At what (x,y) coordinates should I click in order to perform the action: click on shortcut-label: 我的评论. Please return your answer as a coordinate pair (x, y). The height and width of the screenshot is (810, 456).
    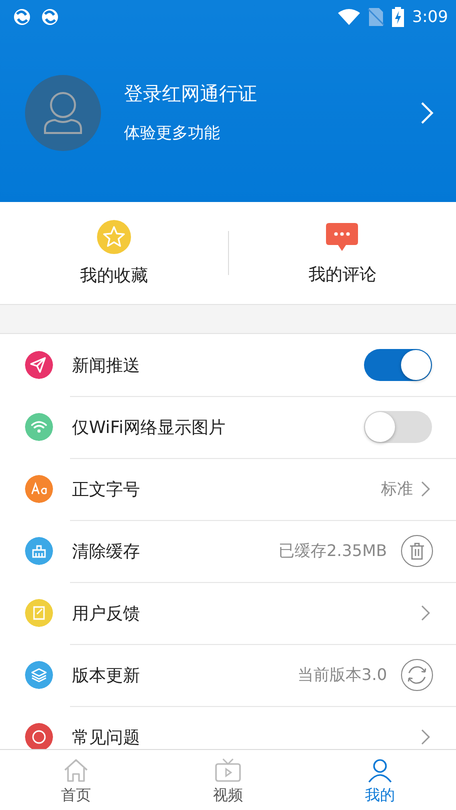
    Looking at the image, I should click on (342, 274).